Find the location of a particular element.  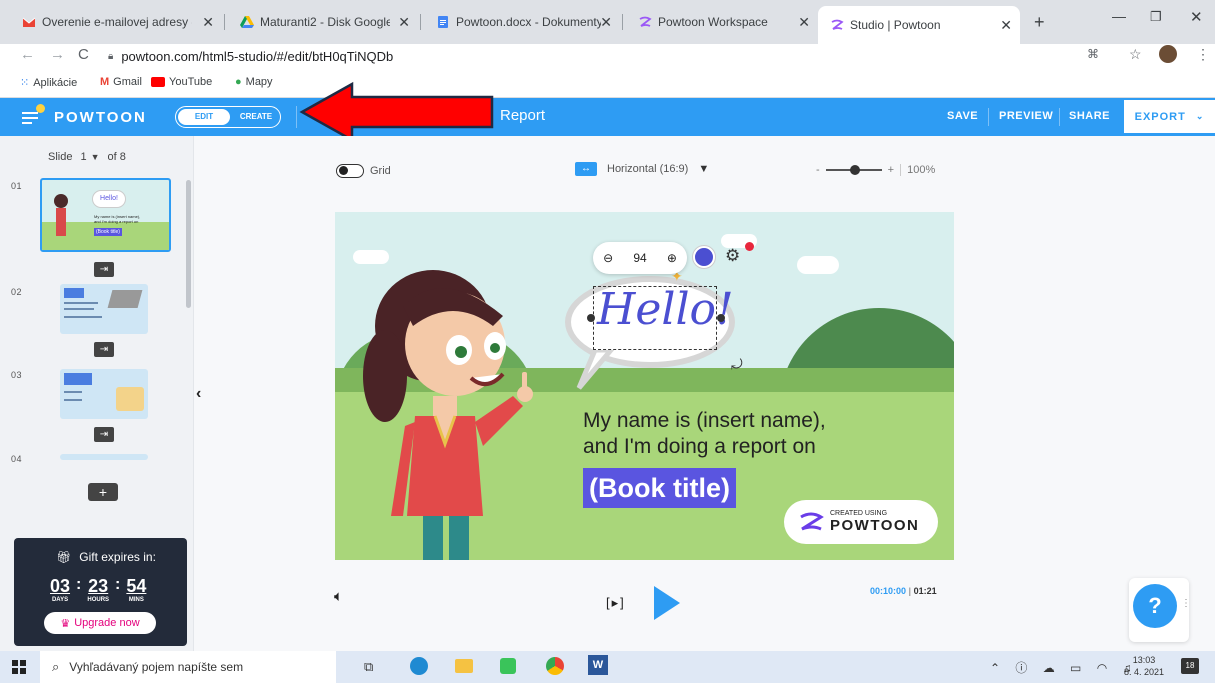

volume-icon: 🔈︎ is located at coordinates (338, 596).